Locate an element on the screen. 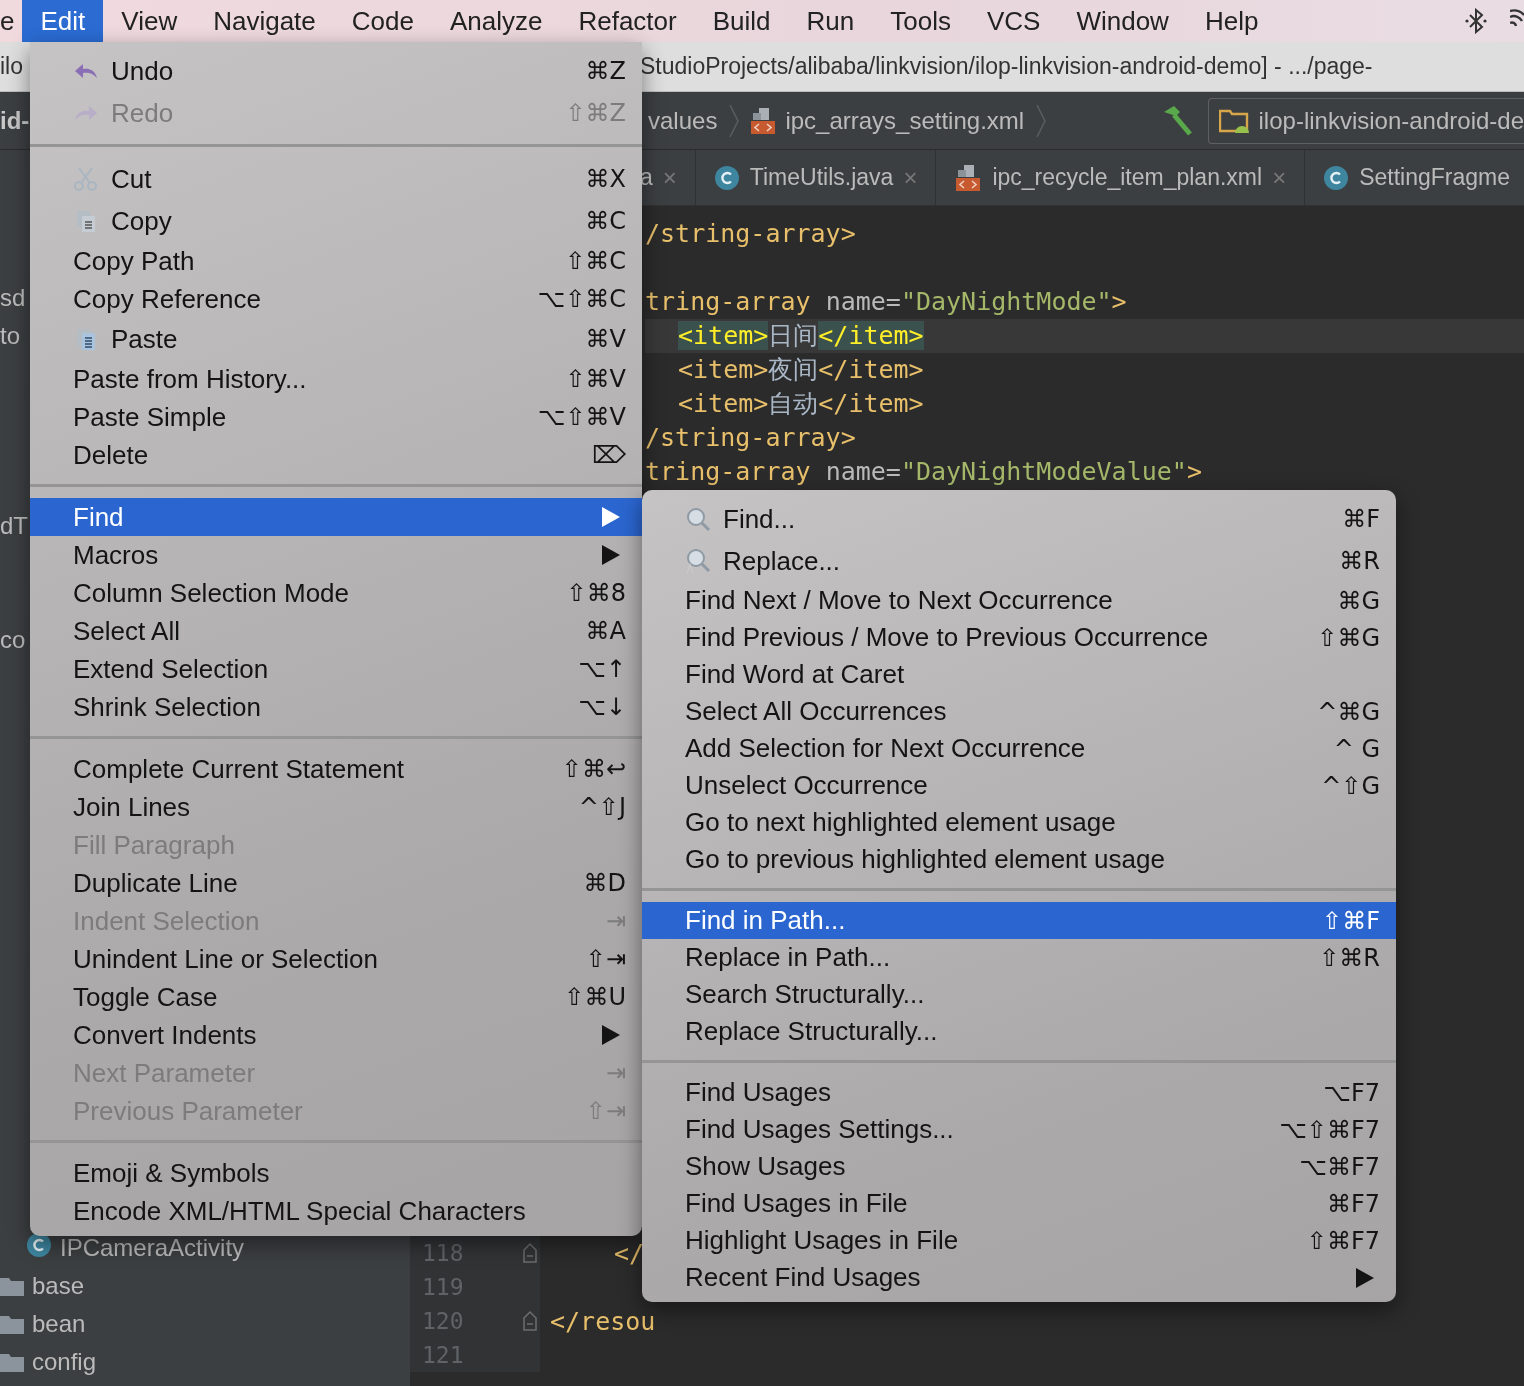 The height and width of the screenshot is (1386, 1524). menu-item: Replace... ⌘R is located at coordinates (1019, 561).